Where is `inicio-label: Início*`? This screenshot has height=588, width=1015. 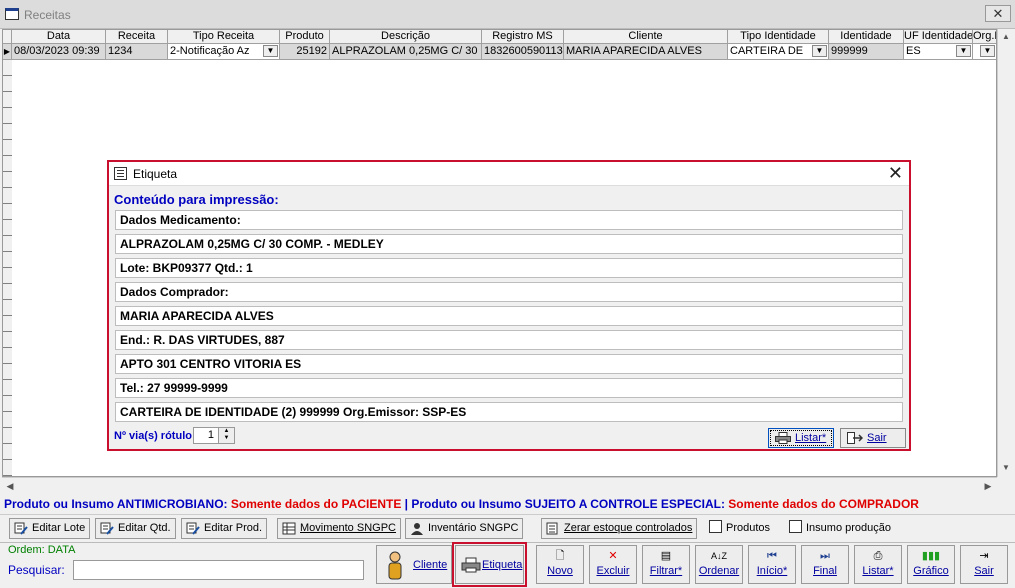 inicio-label: Início* is located at coordinates (772, 571).